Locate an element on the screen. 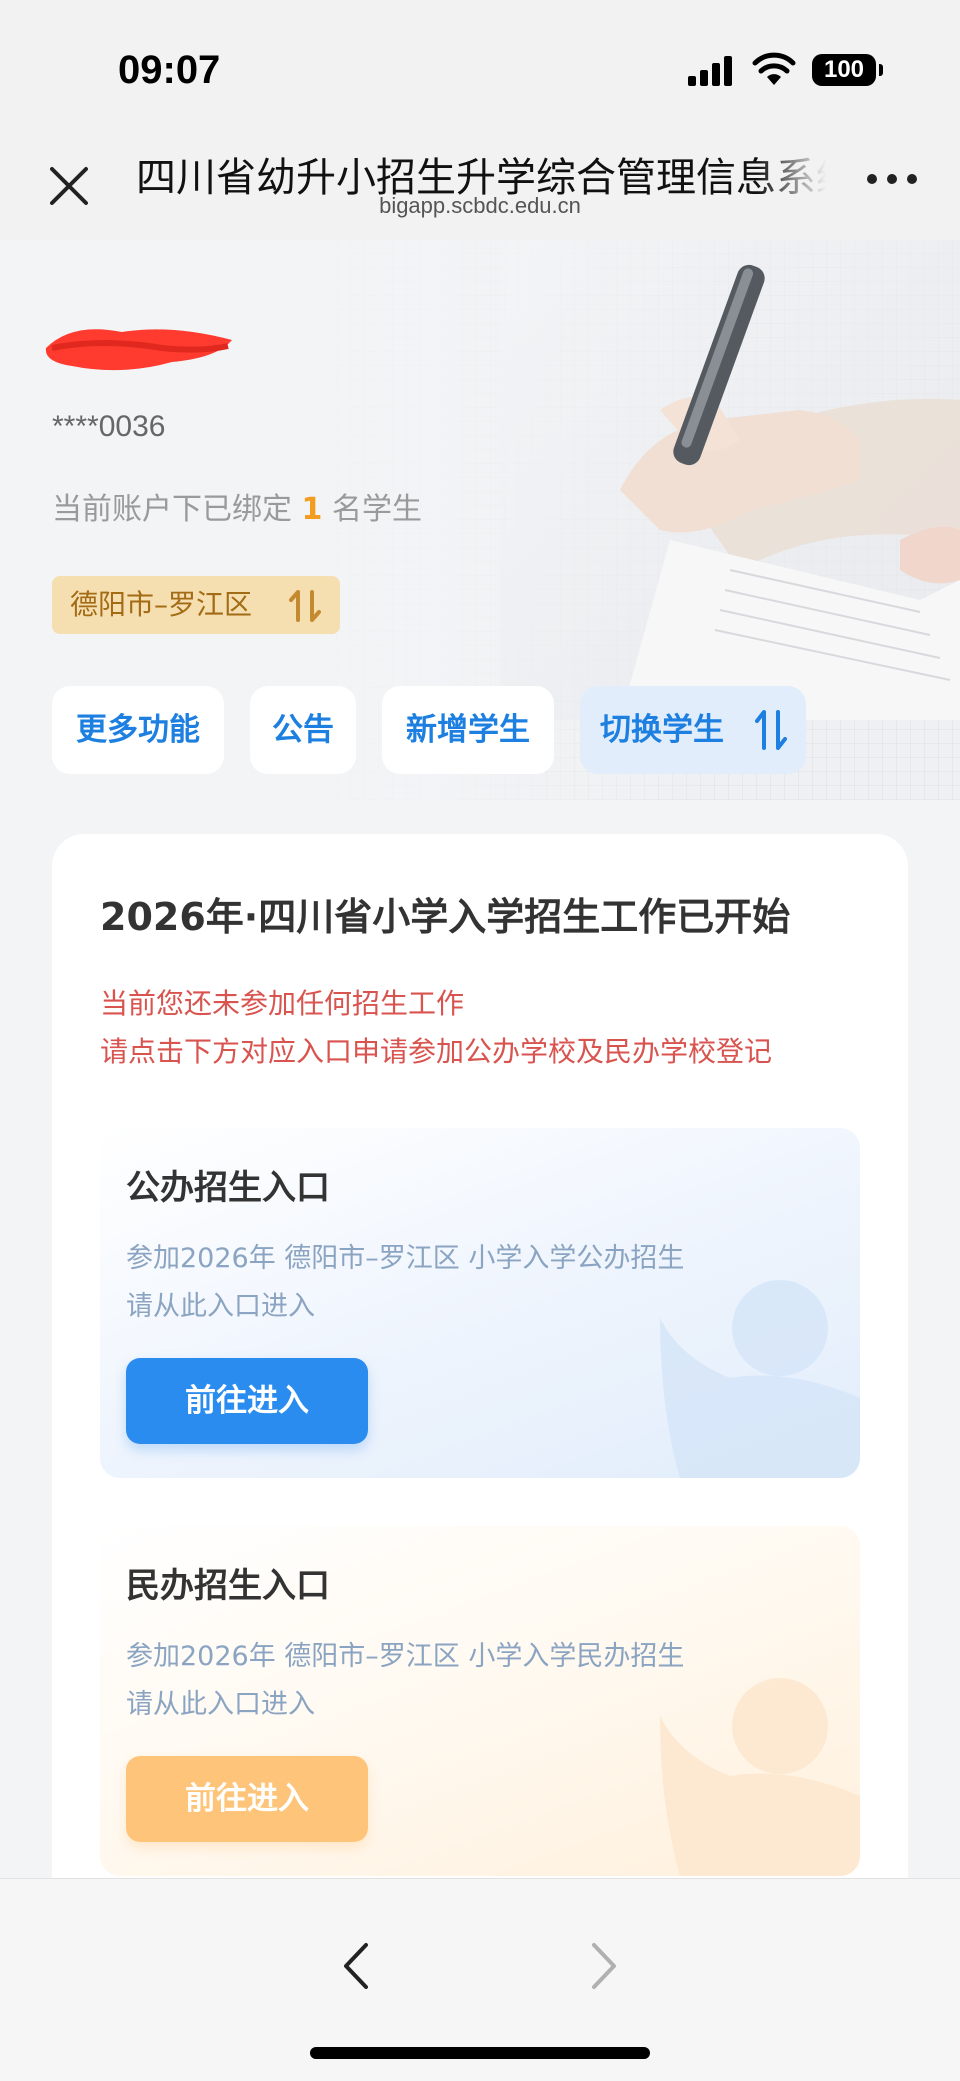 The width and height of the screenshot is (960, 2081). more-functions-button: 更多功能 is located at coordinates (138, 730).